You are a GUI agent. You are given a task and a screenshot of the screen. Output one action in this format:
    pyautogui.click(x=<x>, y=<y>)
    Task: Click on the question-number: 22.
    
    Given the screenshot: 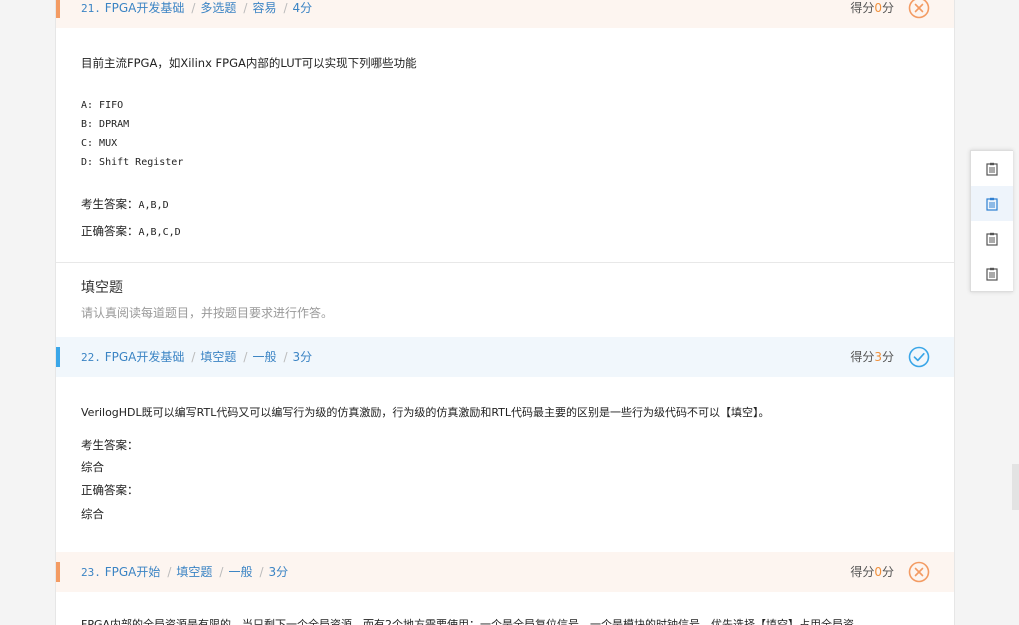 What is the action you would take?
    pyautogui.click(x=91, y=357)
    